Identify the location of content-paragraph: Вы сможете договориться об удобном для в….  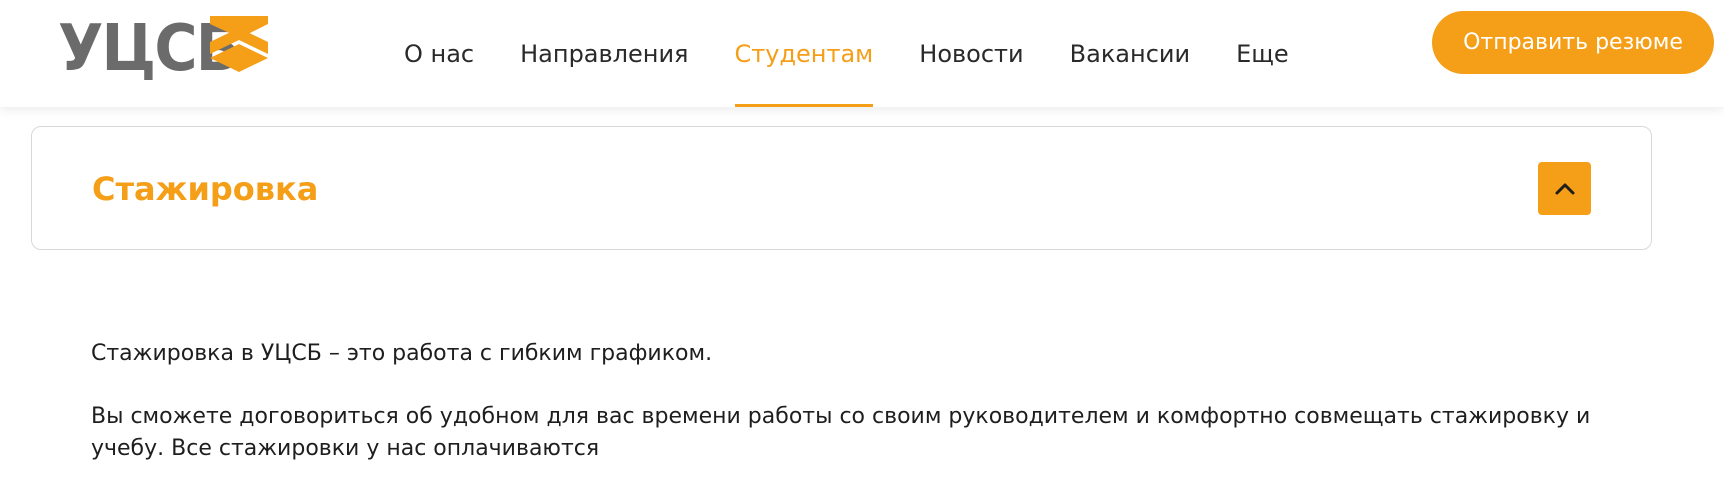
(841, 432).